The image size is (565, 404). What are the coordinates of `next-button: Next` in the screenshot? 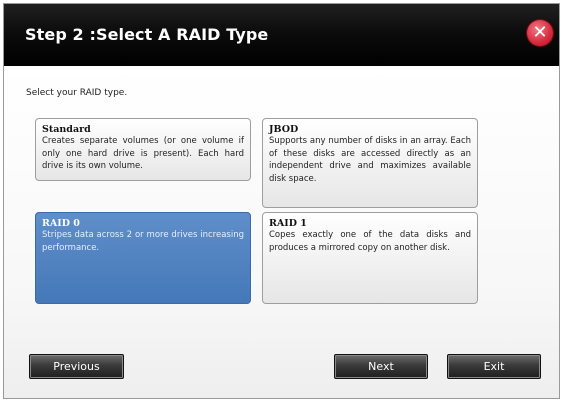 It's located at (381, 366).